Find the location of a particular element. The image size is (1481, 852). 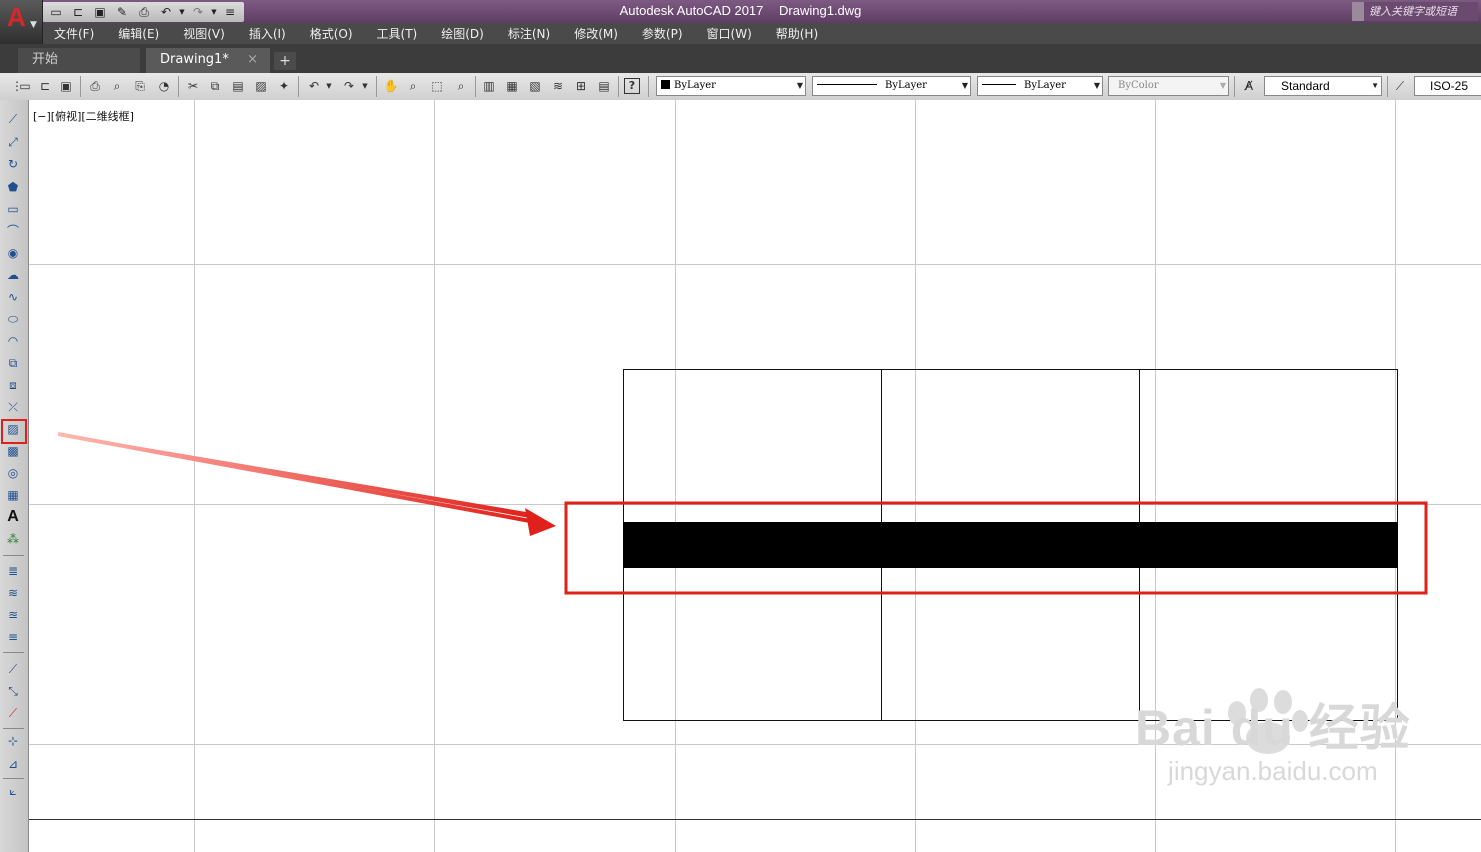

watermark-main: Bai du 经验 is located at coordinates (1273, 728).